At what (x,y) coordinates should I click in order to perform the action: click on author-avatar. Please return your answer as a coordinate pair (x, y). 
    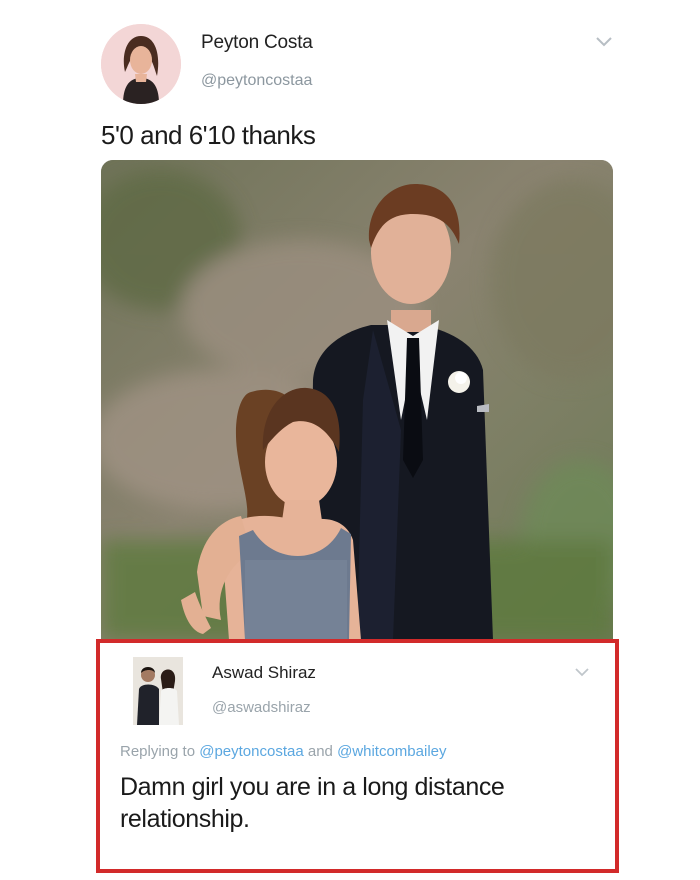
    Looking at the image, I should click on (141, 64).